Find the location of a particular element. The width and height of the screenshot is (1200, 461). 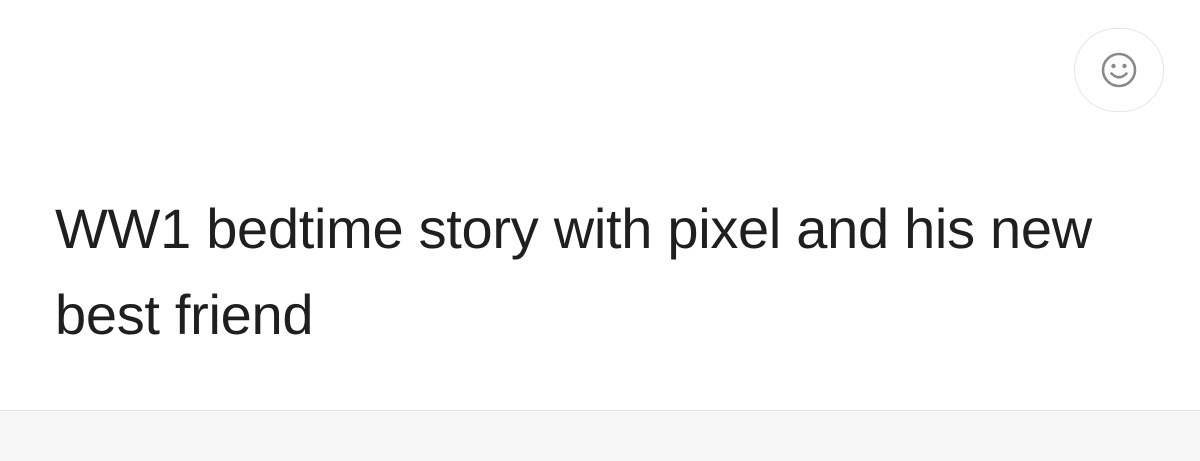

smiley-face-icon is located at coordinates (1119, 70).